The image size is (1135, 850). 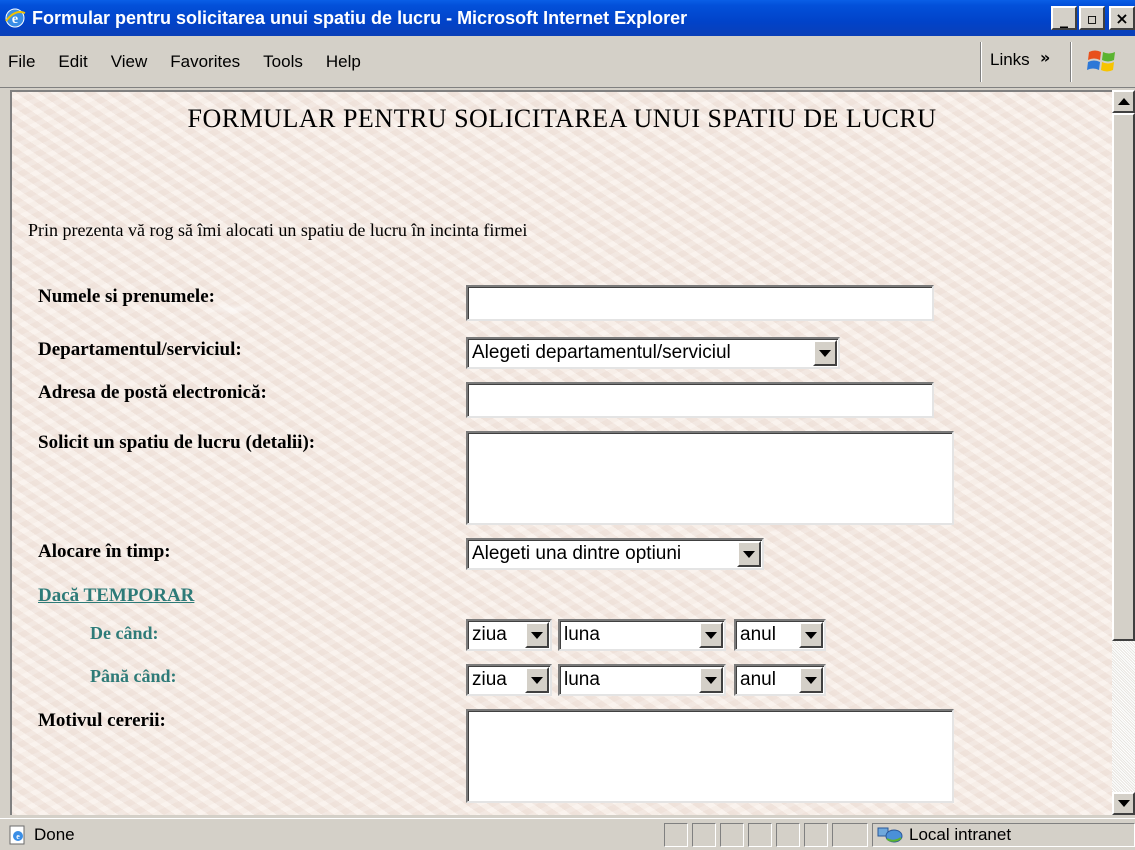 I want to click on menu-tools: Tools, so click(x=286, y=62).